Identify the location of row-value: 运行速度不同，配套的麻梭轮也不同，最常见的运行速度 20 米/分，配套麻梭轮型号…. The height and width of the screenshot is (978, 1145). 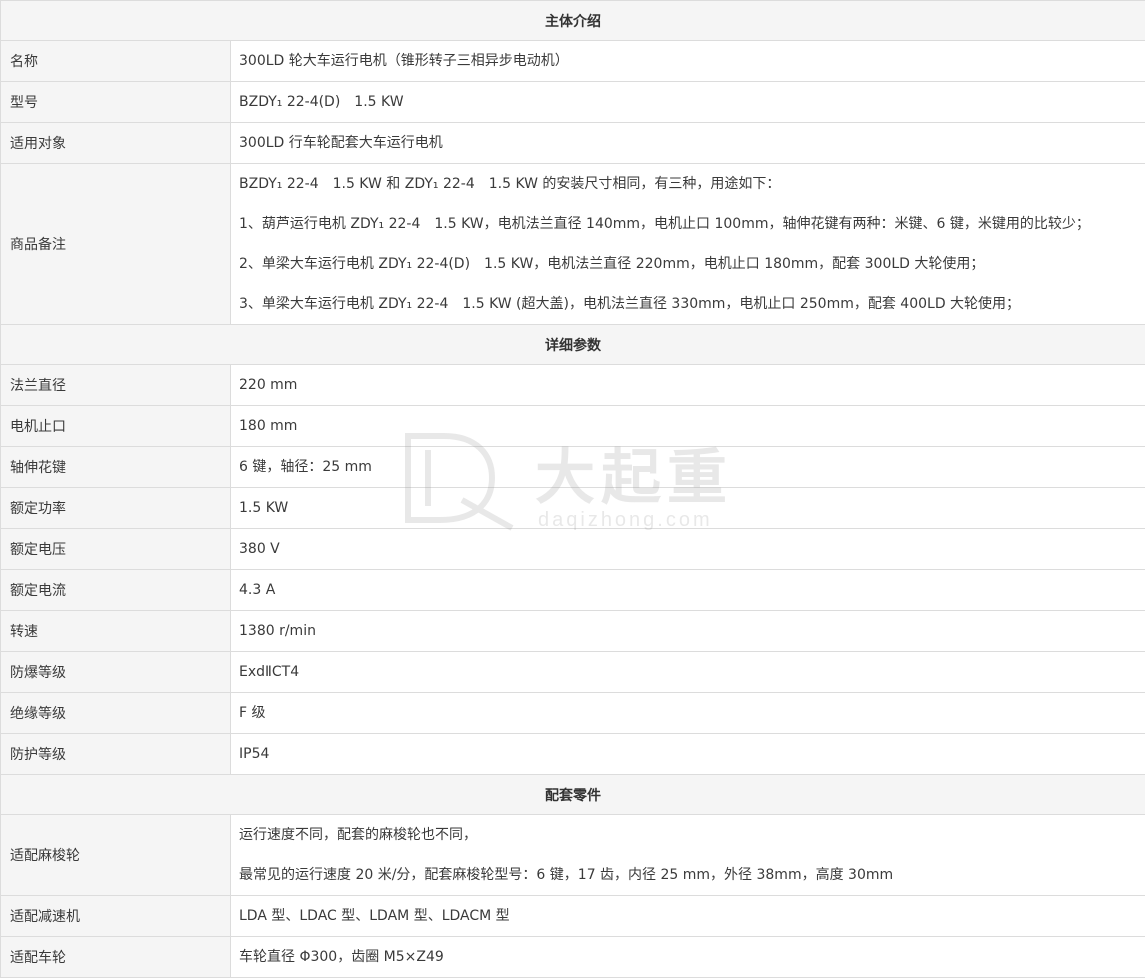
(688, 855).